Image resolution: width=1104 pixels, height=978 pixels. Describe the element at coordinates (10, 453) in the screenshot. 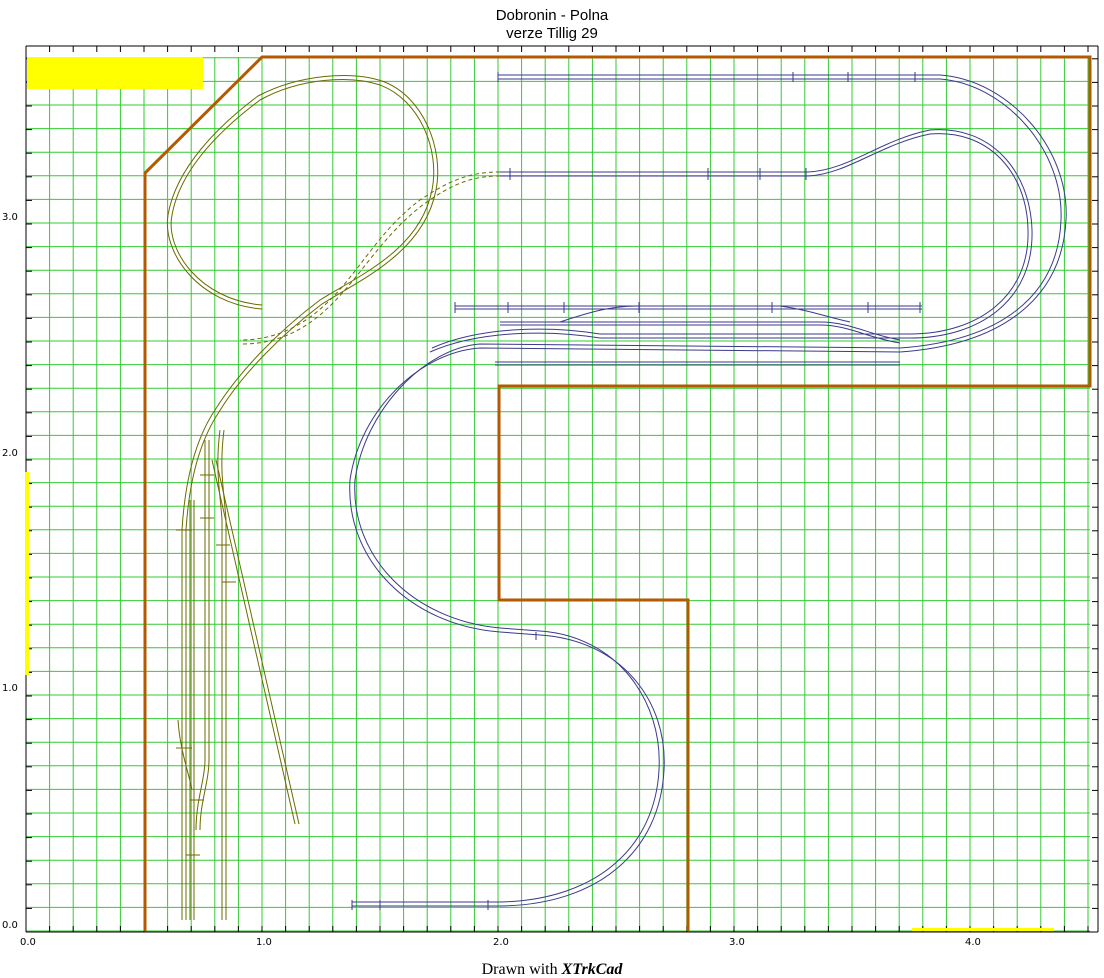

I see `y-tick-label: 2.0` at that location.